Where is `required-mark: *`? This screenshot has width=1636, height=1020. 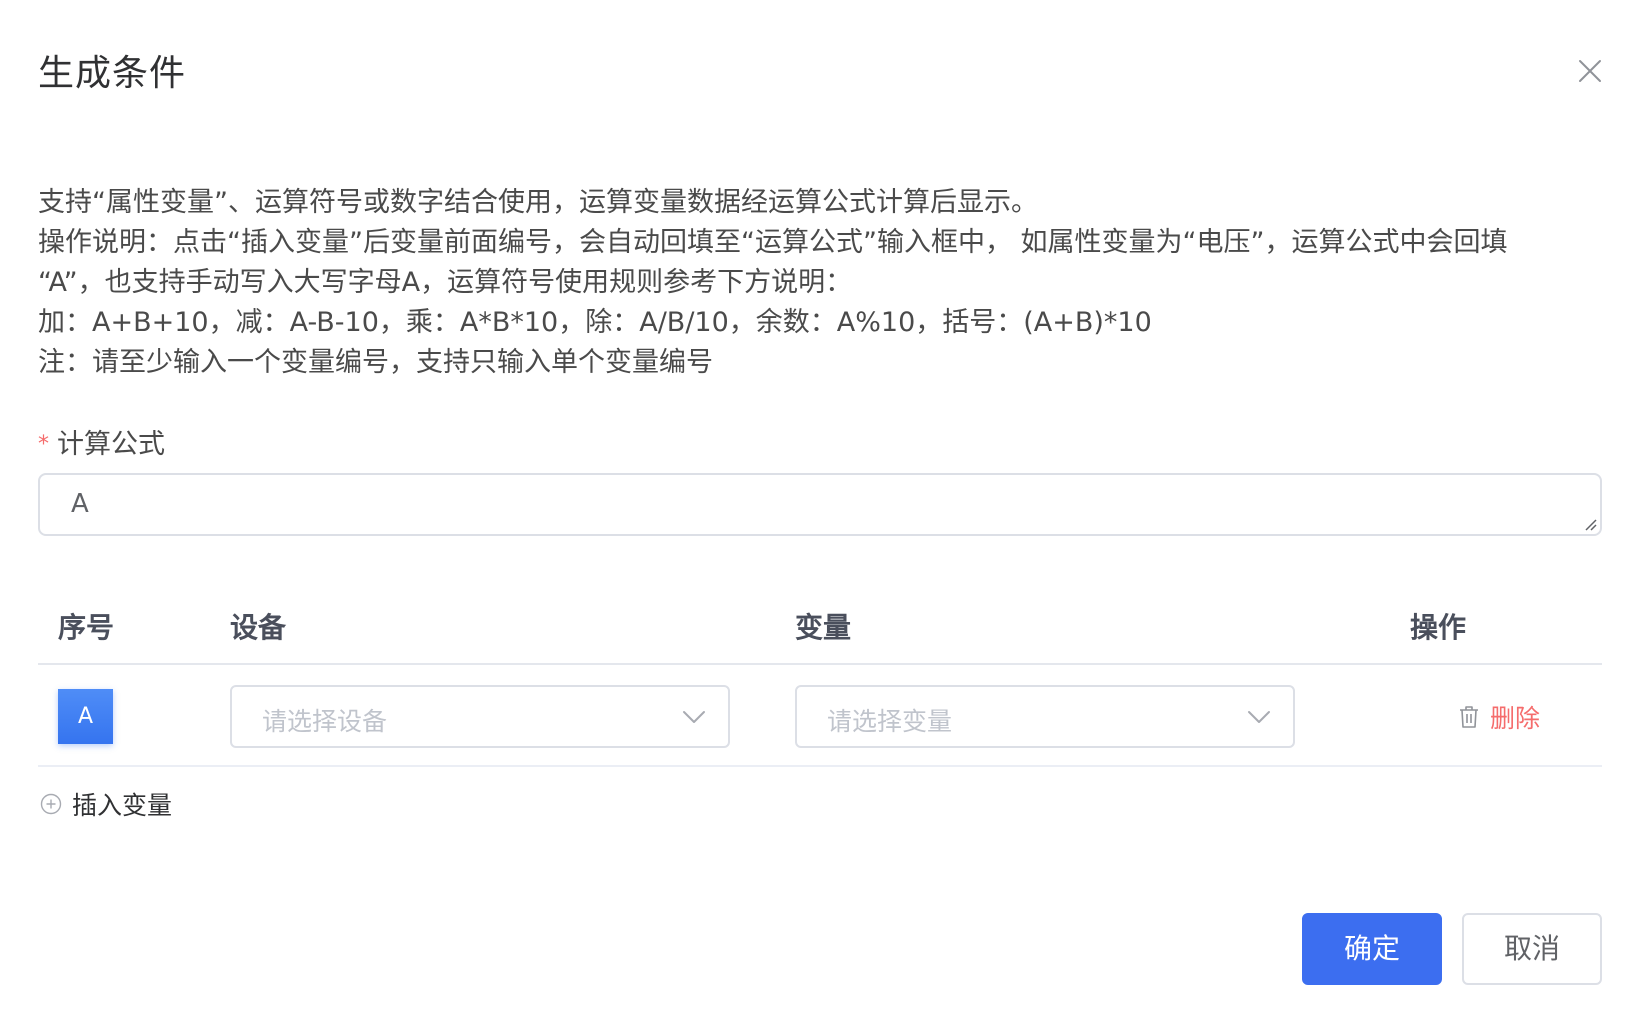
required-mark: * is located at coordinates (43, 444).